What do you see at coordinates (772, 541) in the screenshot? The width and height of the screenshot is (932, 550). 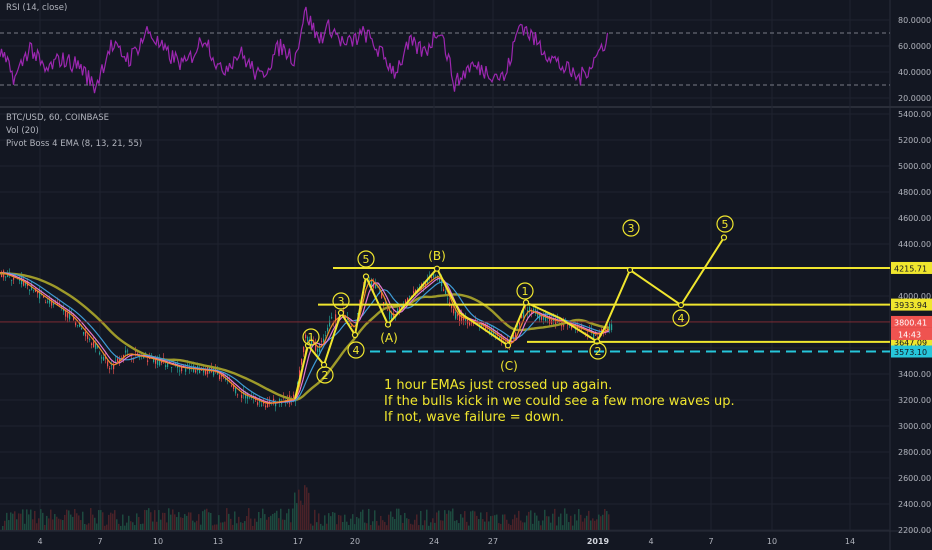 I see `time-tick-label: 10` at bounding box center [772, 541].